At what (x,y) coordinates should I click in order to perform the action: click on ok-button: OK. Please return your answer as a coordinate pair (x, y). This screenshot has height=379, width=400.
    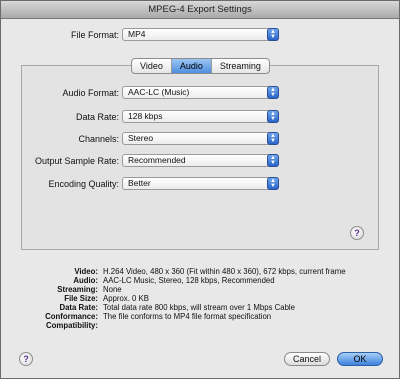
    Looking at the image, I should click on (360, 359).